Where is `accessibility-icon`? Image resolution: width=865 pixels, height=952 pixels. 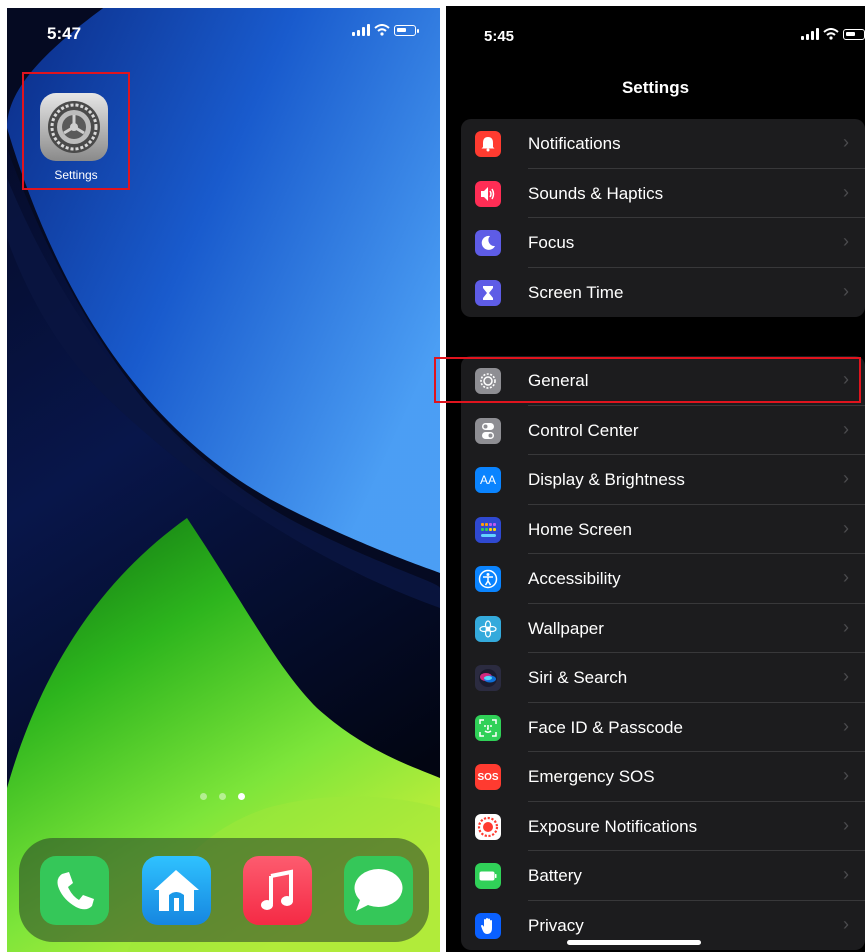 accessibility-icon is located at coordinates (488, 579).